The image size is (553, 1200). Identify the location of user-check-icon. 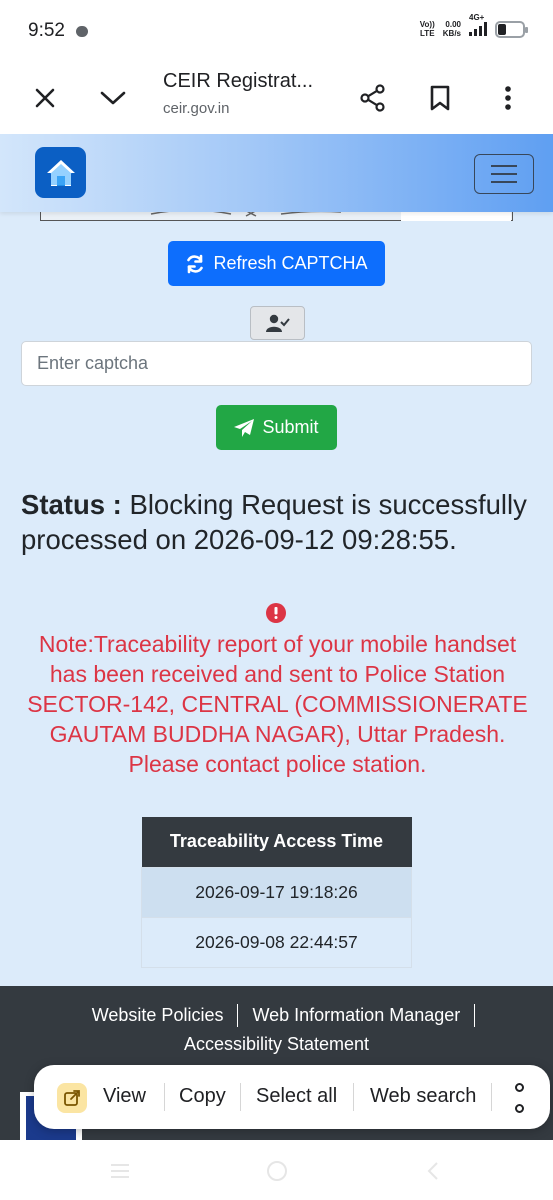
(277, 323).